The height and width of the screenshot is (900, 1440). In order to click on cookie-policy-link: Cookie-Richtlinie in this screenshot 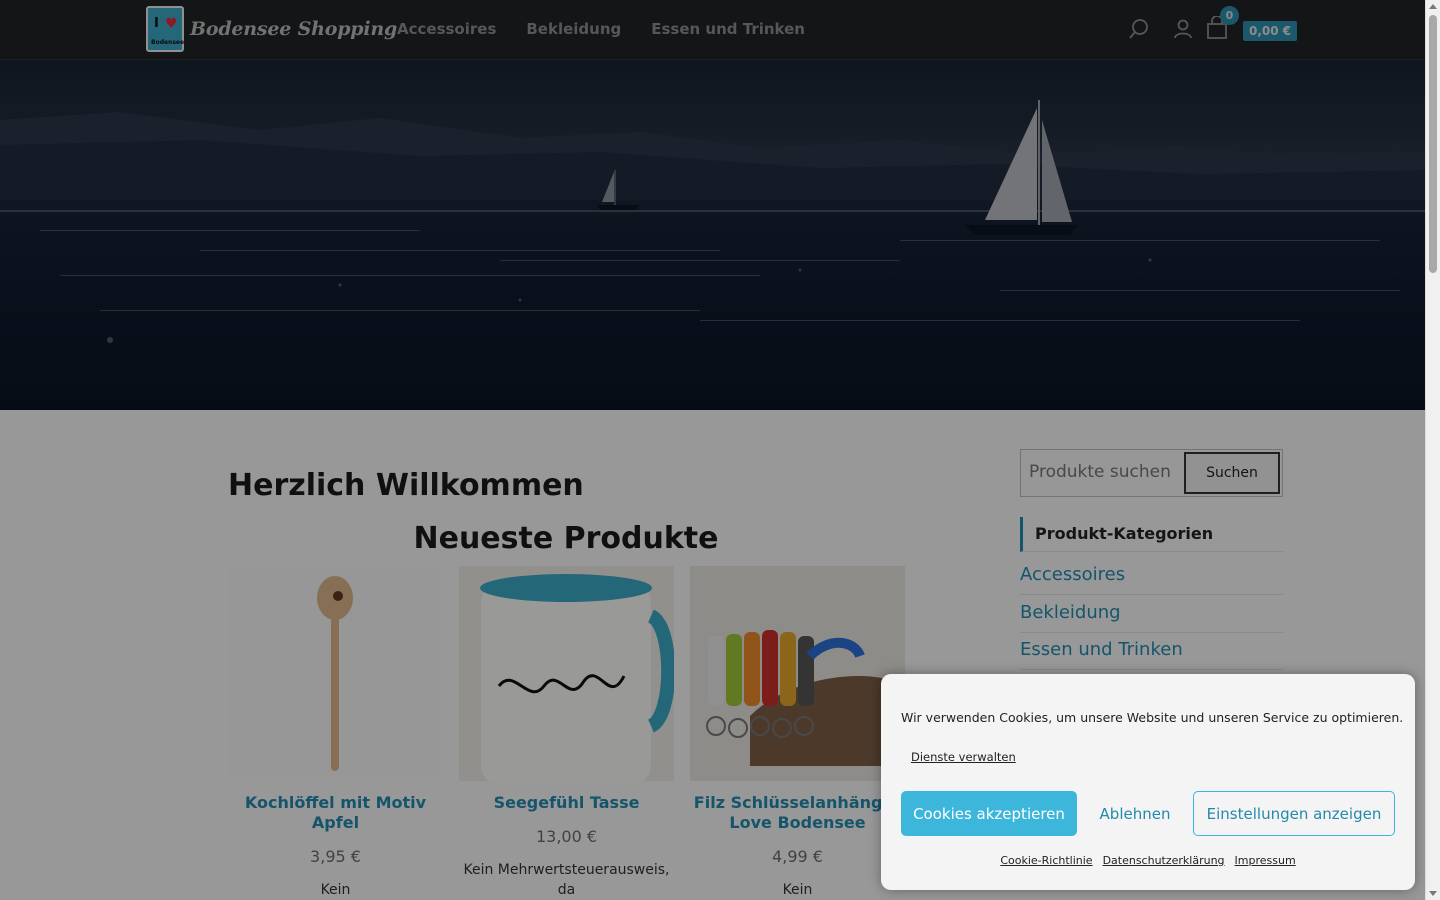, I will do `click(1046, 860)`.